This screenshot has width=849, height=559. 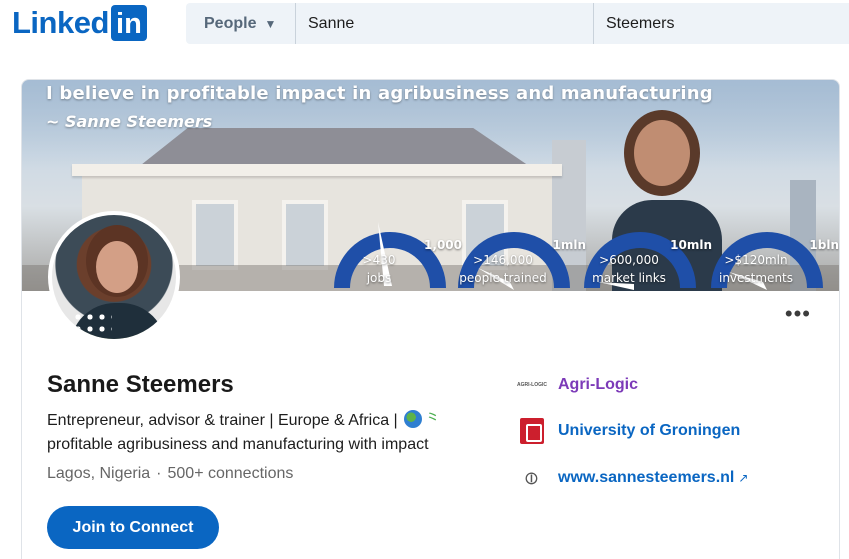 What do you see at coordinates (743, 478) in the screenshot?
I see `external-link-icon: ↗` at bounding box center [743, 478].